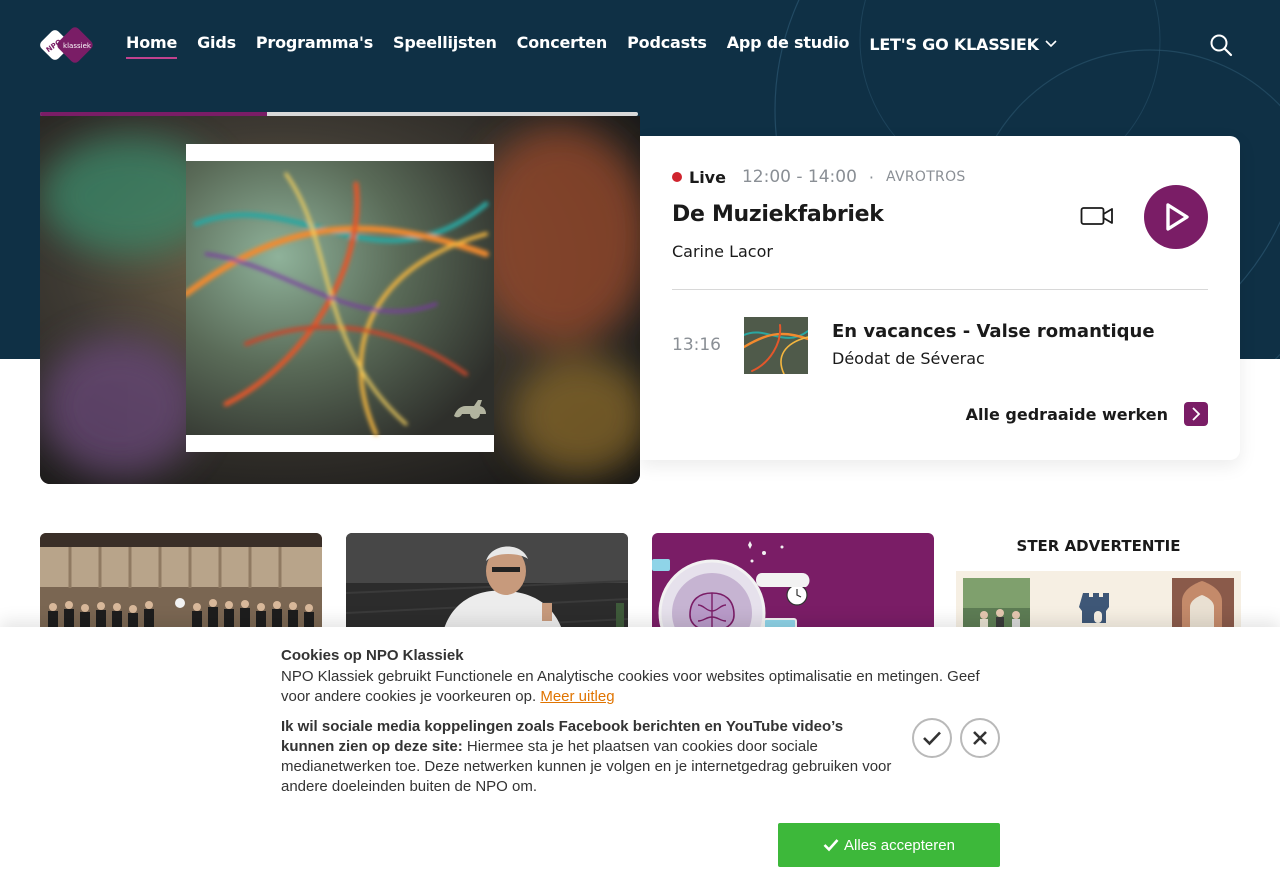 This screenshot has height=887, width=1280. Describe the element at coordinates (926, 177) in the screenshot. I see `broadcaster-label: AVROTROS` at that location.